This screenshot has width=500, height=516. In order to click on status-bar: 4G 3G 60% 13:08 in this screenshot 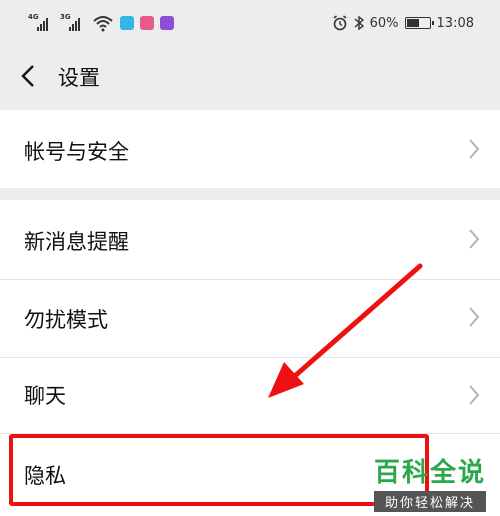, I will do `click(250, 22)`.